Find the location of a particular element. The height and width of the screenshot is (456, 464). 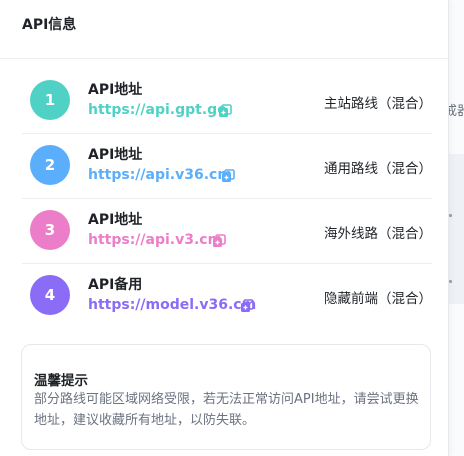

route-url-link: https://api.v3.cm is located at coordinates (155, 240).